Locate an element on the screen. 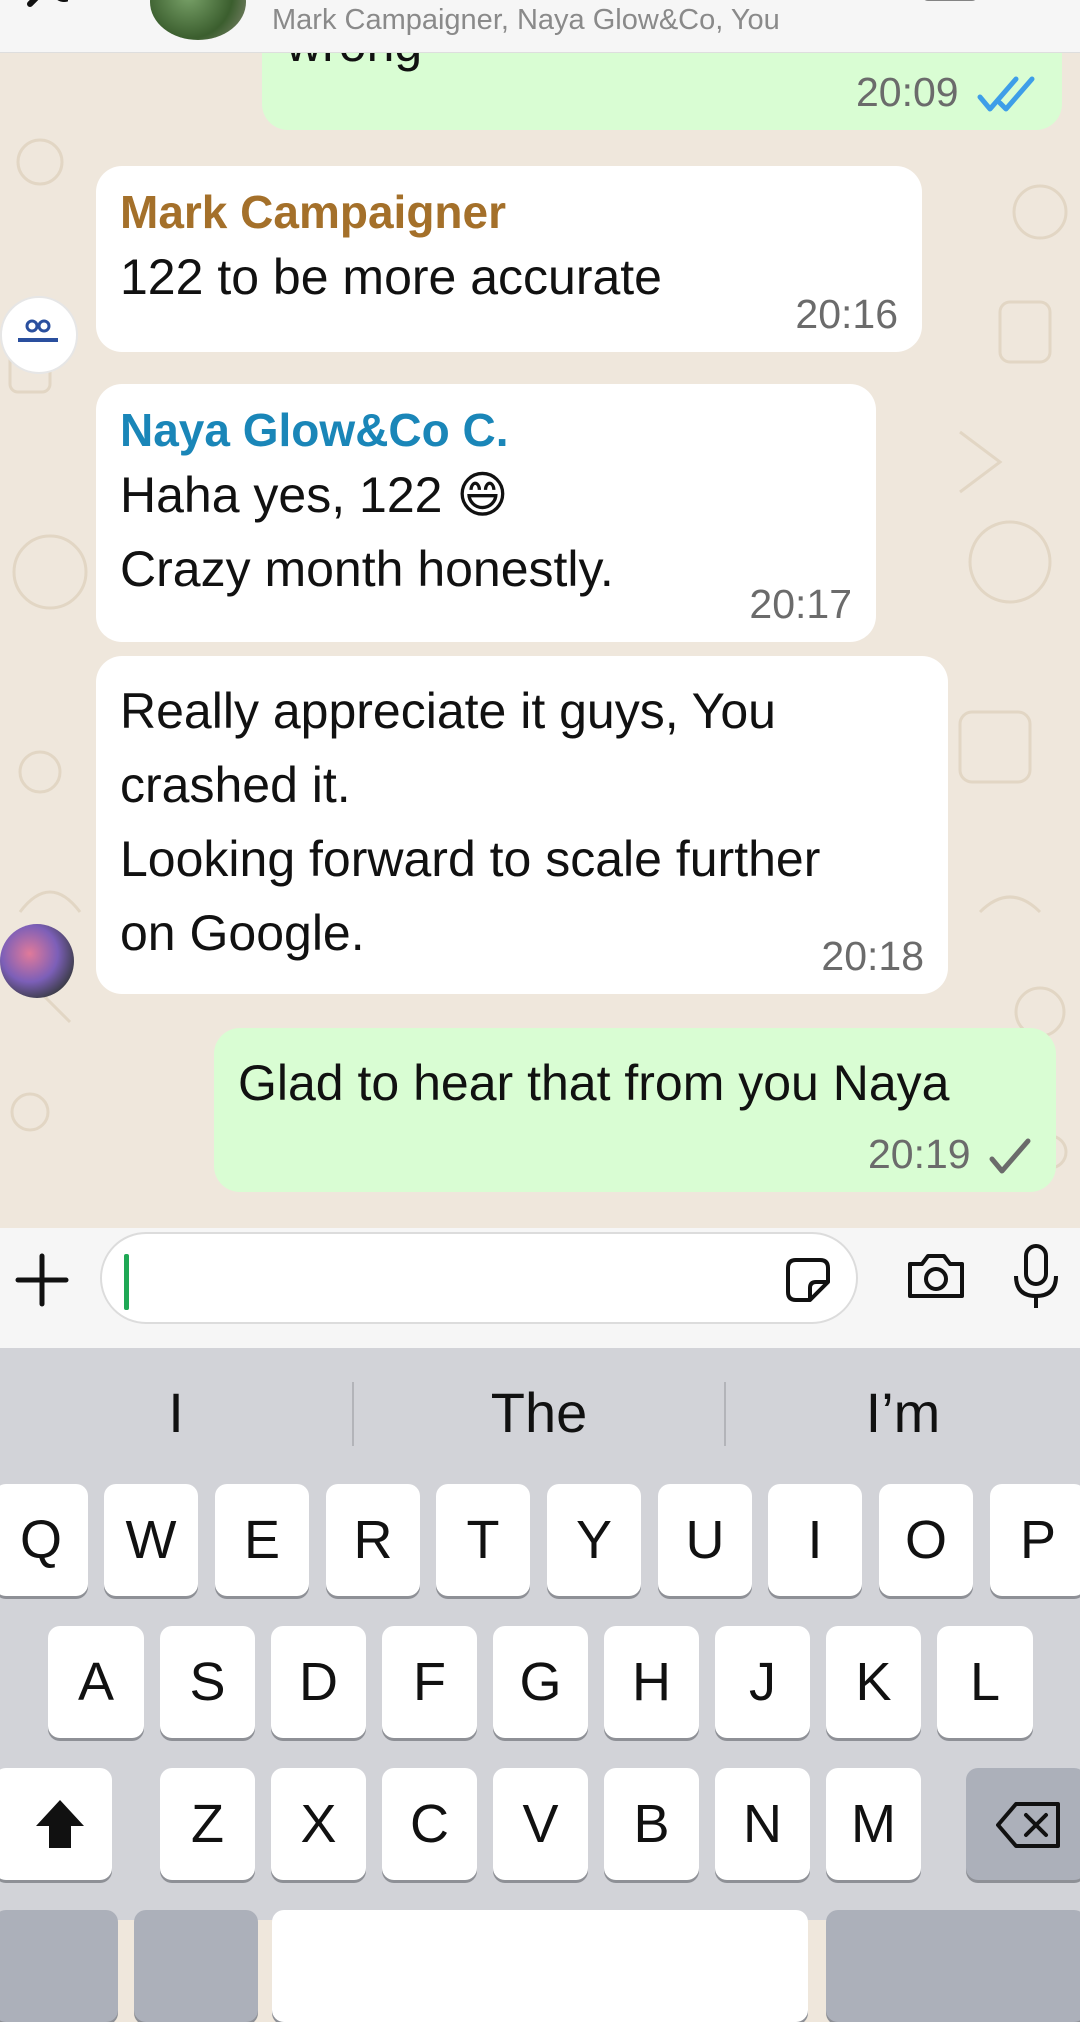  sender-name: Mark Campaigner is located at coordinates (313, 212).